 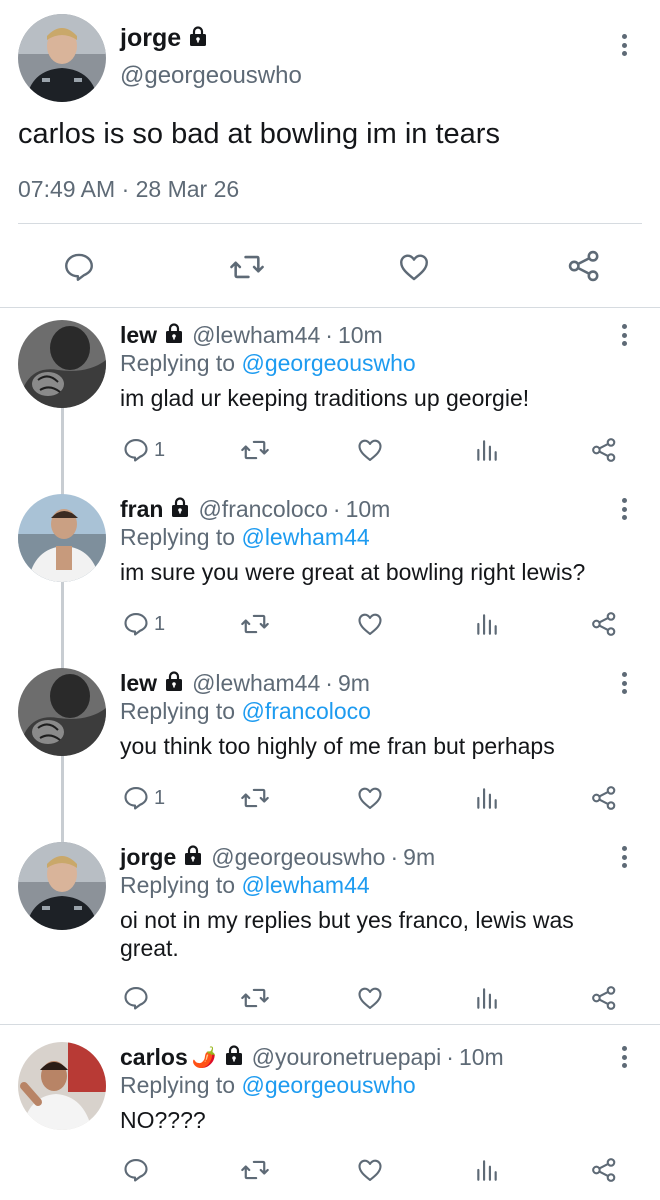 I want to click on reply-header: carlos 🌶️ @youronetruepapi · 10m, so click(x=312, y=1057).